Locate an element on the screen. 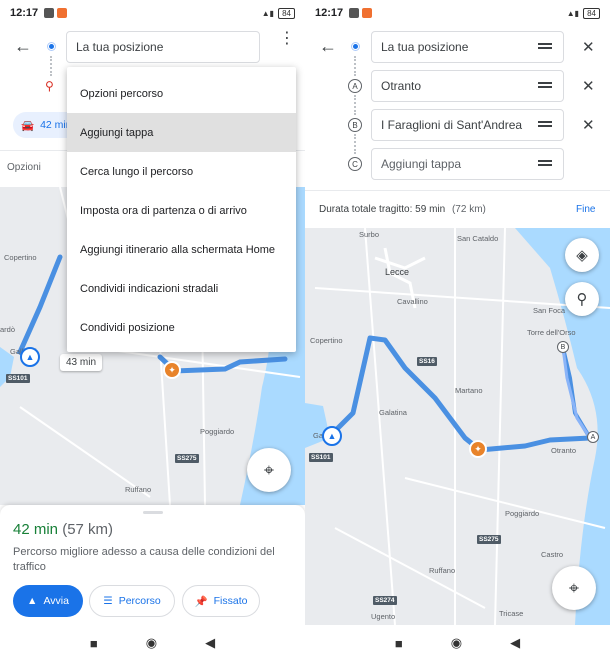  road-badge: SS101 is located at coordinates (321, 457).